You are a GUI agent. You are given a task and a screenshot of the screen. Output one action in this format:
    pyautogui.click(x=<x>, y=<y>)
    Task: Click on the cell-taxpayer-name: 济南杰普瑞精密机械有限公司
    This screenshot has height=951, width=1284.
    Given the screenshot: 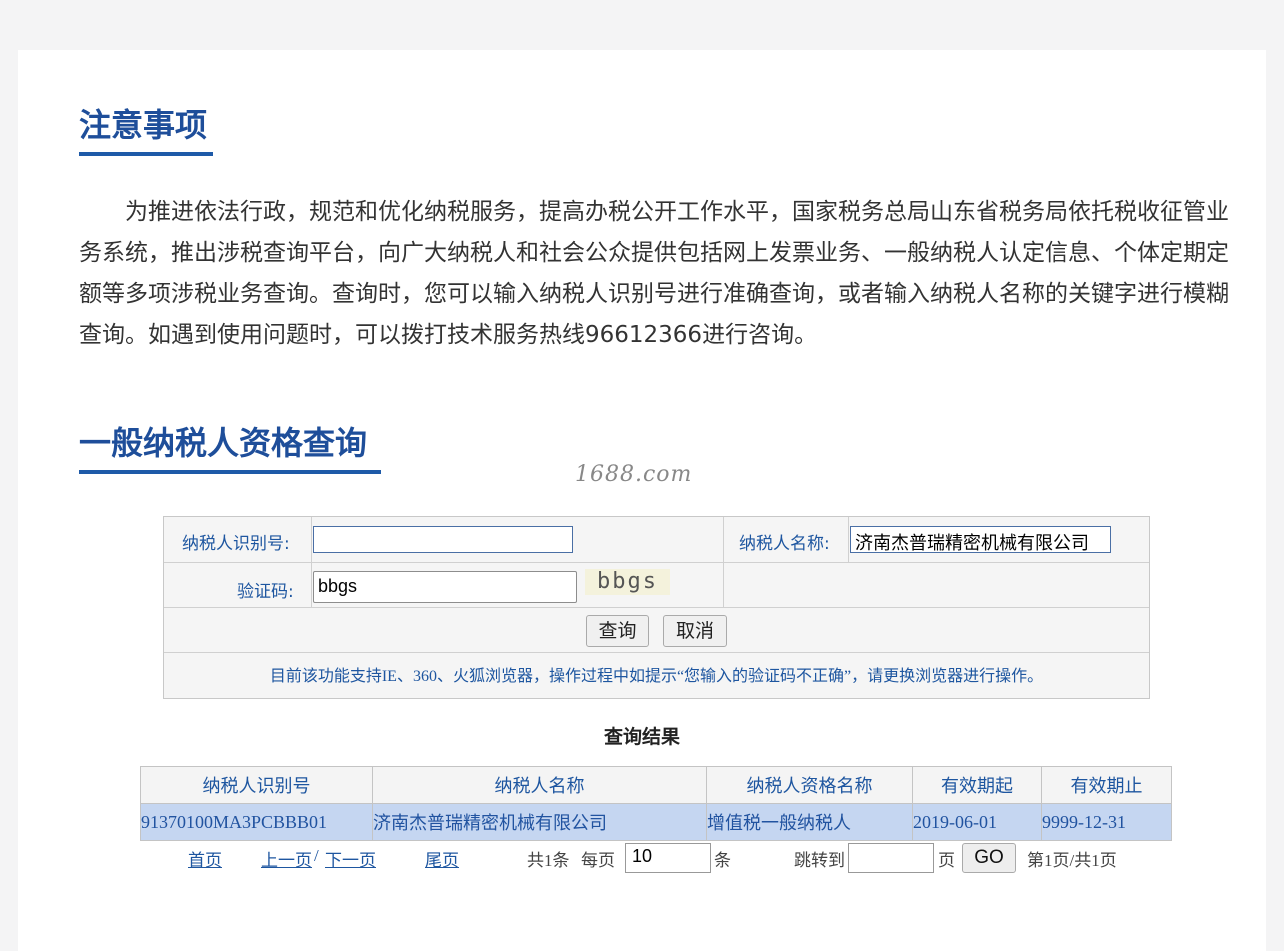 What is the action you would take?
    pyautogui.click(x=539, y=822)
    